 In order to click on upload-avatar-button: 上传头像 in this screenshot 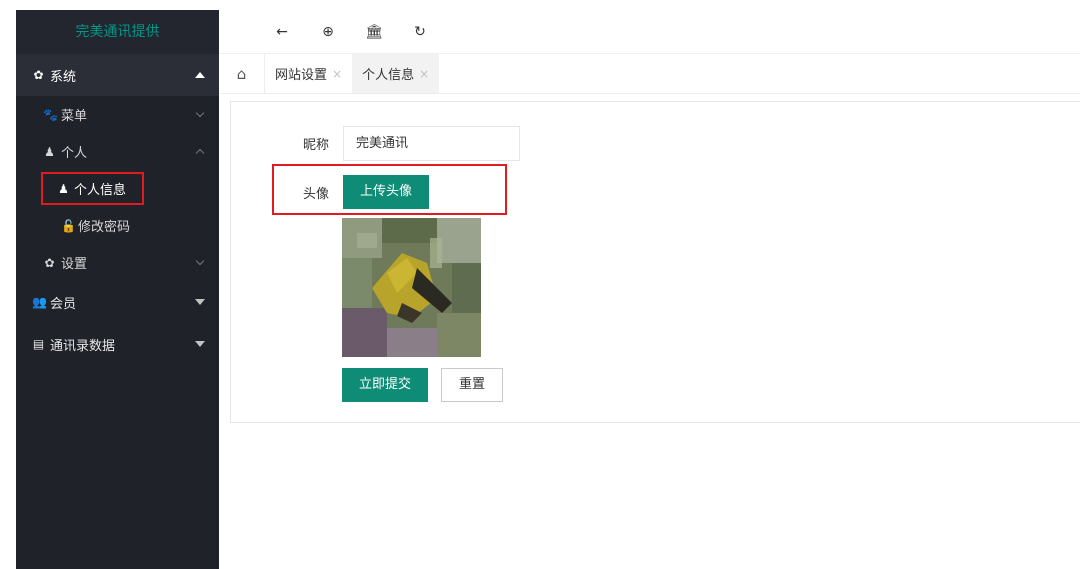, I will do `click(386, 192)`.